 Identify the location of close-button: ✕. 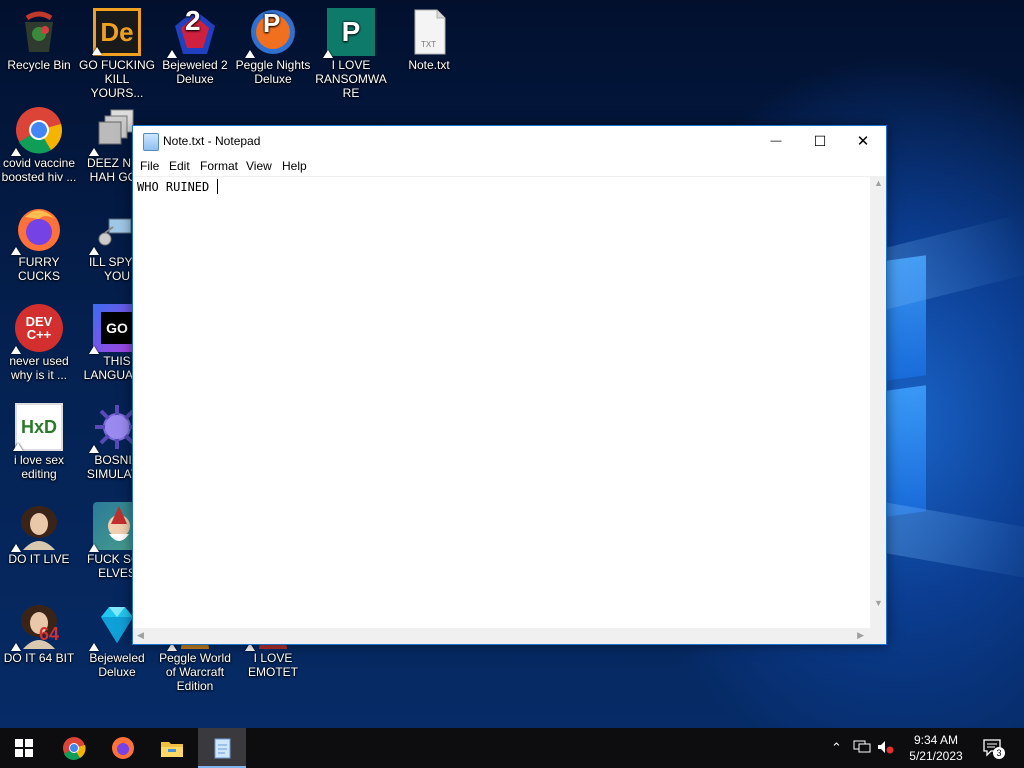
(863, 141).